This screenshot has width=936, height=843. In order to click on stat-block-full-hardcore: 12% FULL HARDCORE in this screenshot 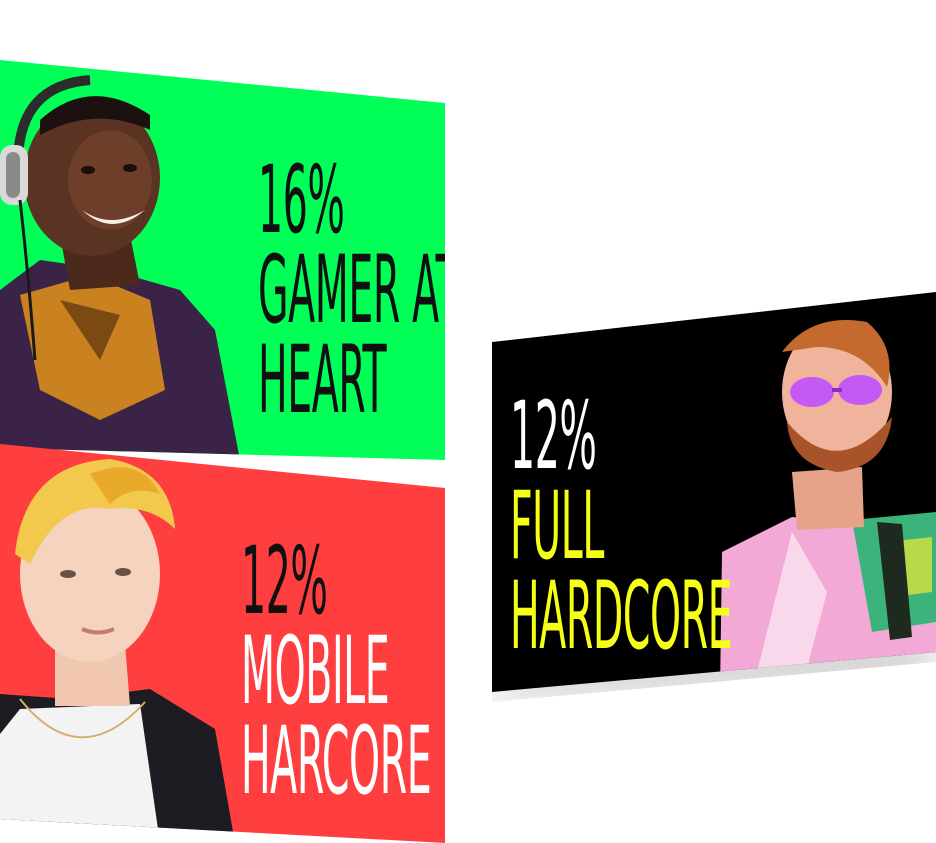, I will do `click(621, 527)`.